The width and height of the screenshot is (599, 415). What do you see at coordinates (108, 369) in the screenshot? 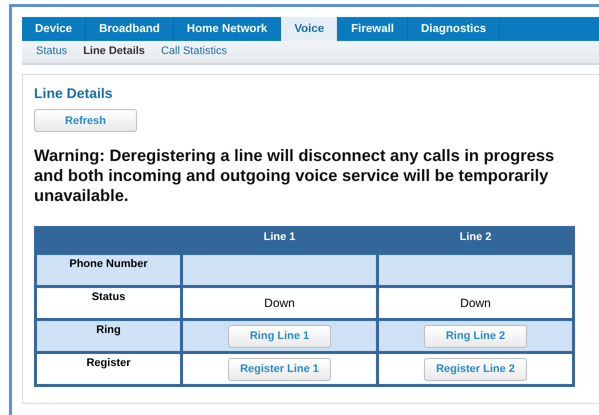
I see `row-label: Register` at bounding box center [108, 369].